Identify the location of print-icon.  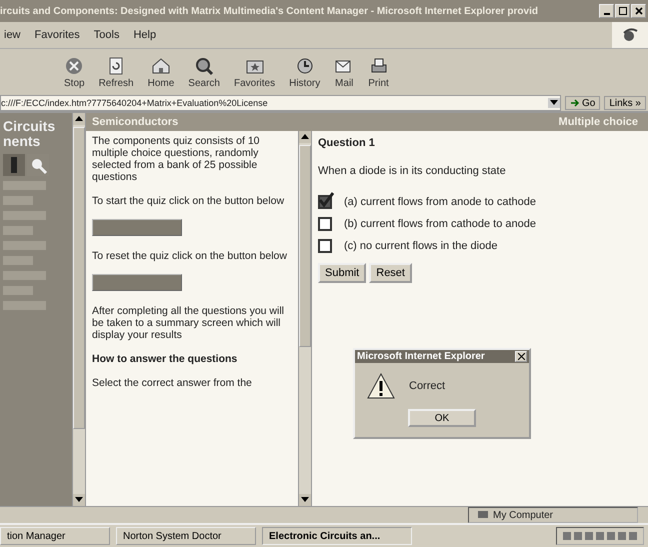
(378, 66).